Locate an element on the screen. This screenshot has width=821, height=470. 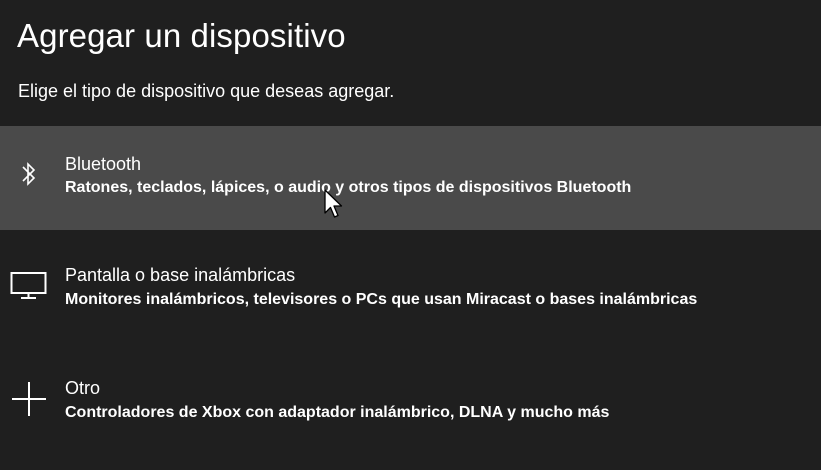
plus-icon is located at coordinates (29, 399).